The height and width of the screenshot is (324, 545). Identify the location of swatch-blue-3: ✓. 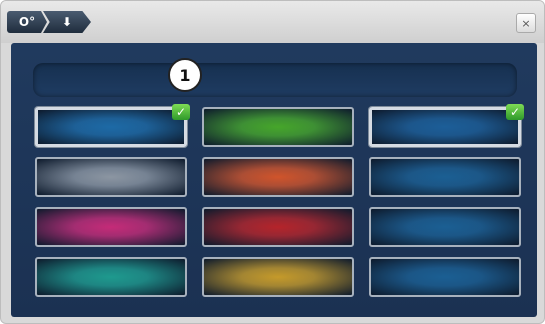
(446, 125).